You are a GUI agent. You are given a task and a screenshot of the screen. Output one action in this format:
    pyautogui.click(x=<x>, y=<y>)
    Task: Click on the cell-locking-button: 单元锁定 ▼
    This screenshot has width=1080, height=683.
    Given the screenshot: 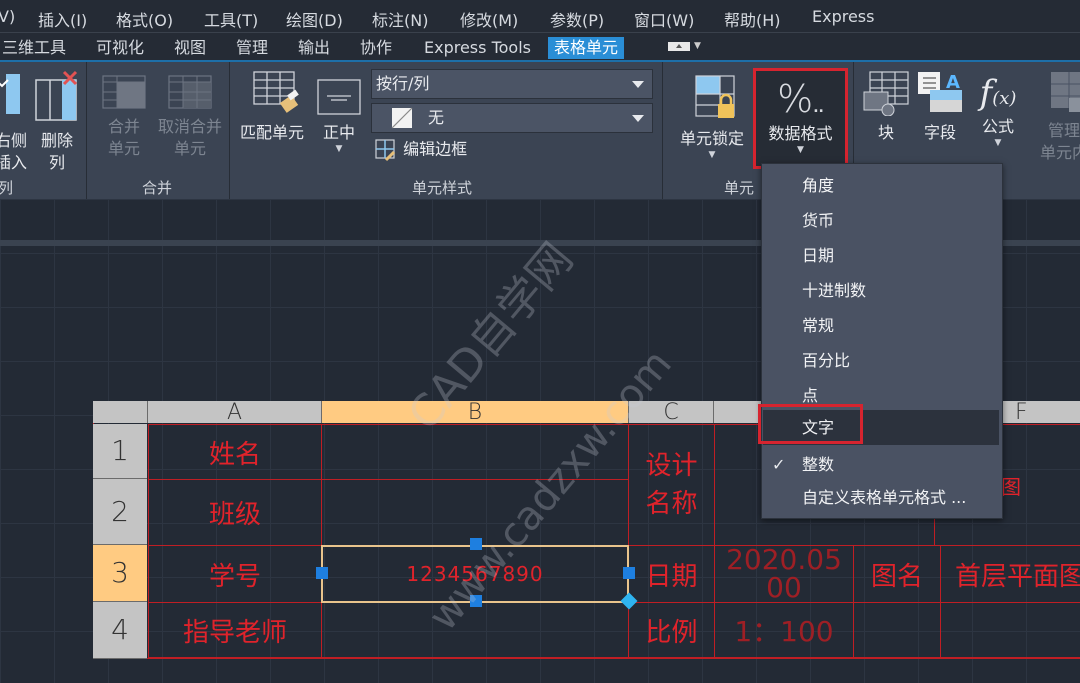 What is the action you would take?
    pyautogui.click(x=712, y=116)
    